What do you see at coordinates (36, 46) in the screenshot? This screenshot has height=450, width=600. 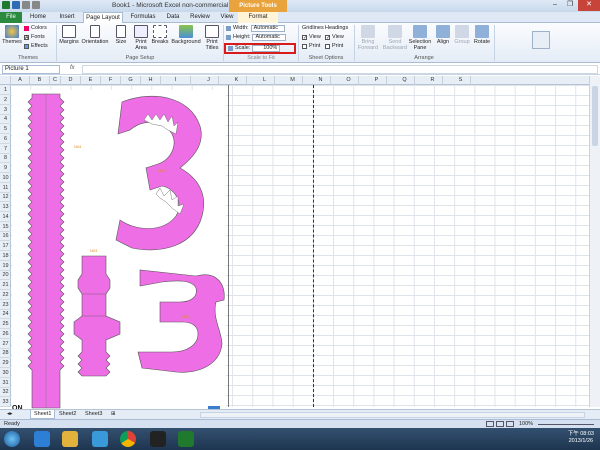 I see `effects-button: Effects` at bounding box center [36, 46].